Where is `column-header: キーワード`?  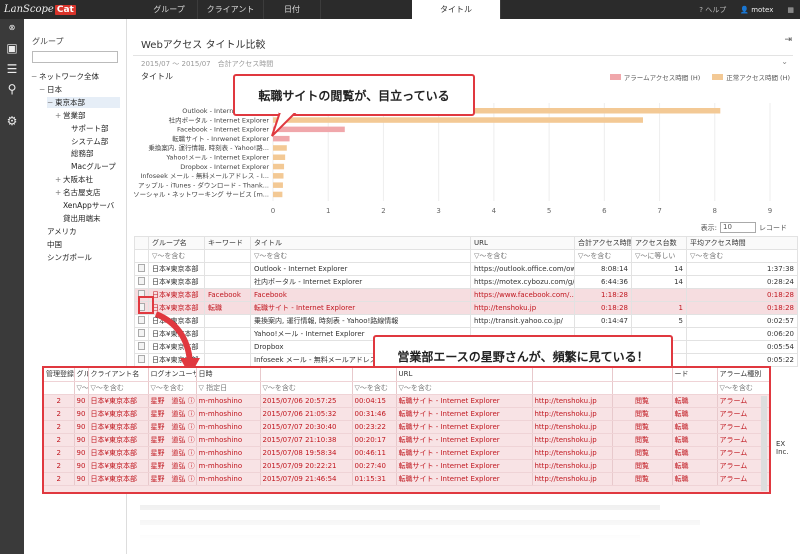 column-header: キーワード is located at coordinates (227, 243).